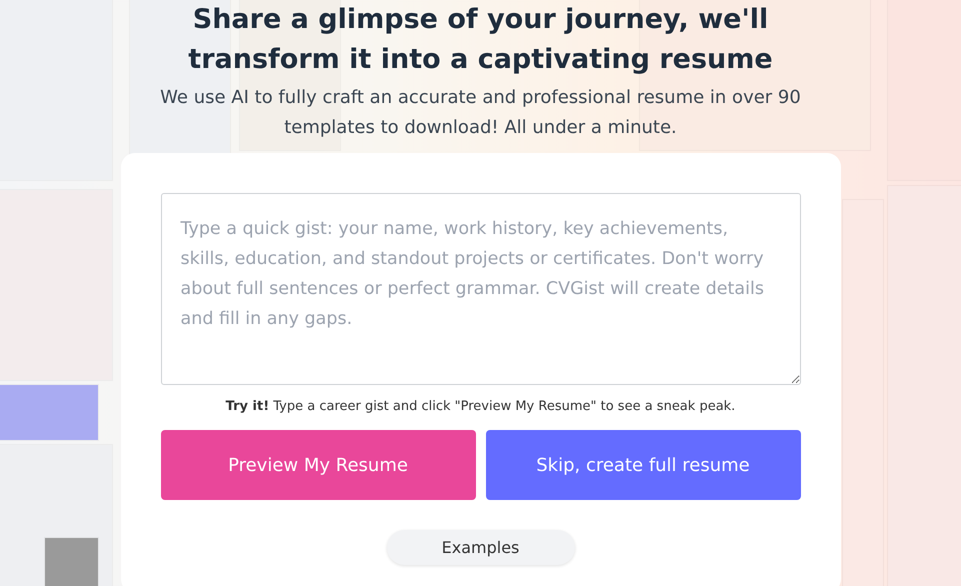 The width and height of the screenshot is (961, 586). I want to click on hint-text: Try it! Type a career gist and click "Preview My Resume" to see a sneak peak., so click(481, 406).